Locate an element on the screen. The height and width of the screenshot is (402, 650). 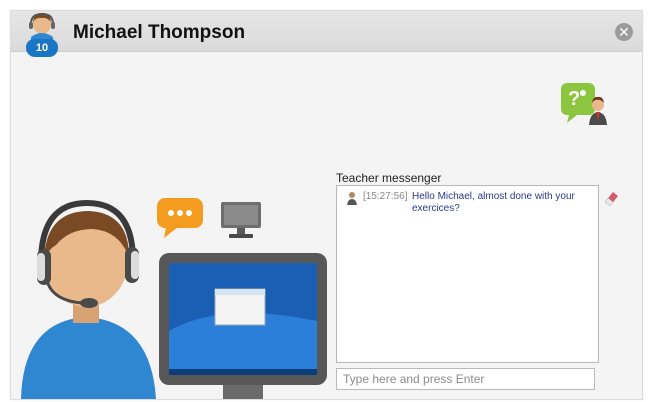
title-bar: 10 Michael Thompson ✕ is located at coordinates (326, 34).